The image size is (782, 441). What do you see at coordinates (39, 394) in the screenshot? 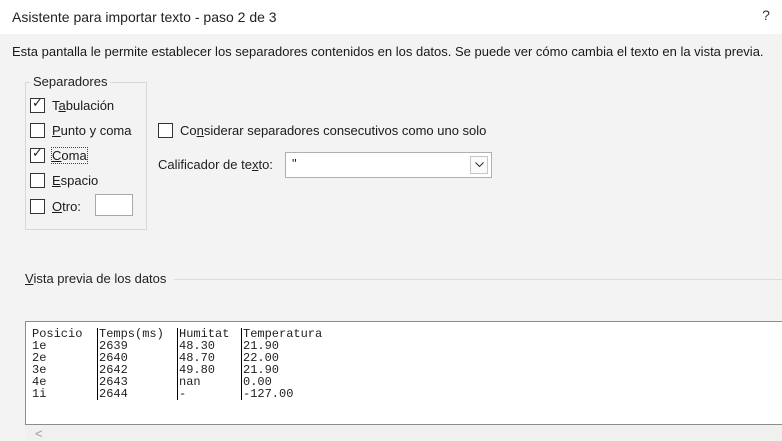
I see `table-cell: 1i` at bounding box center [39, 394].